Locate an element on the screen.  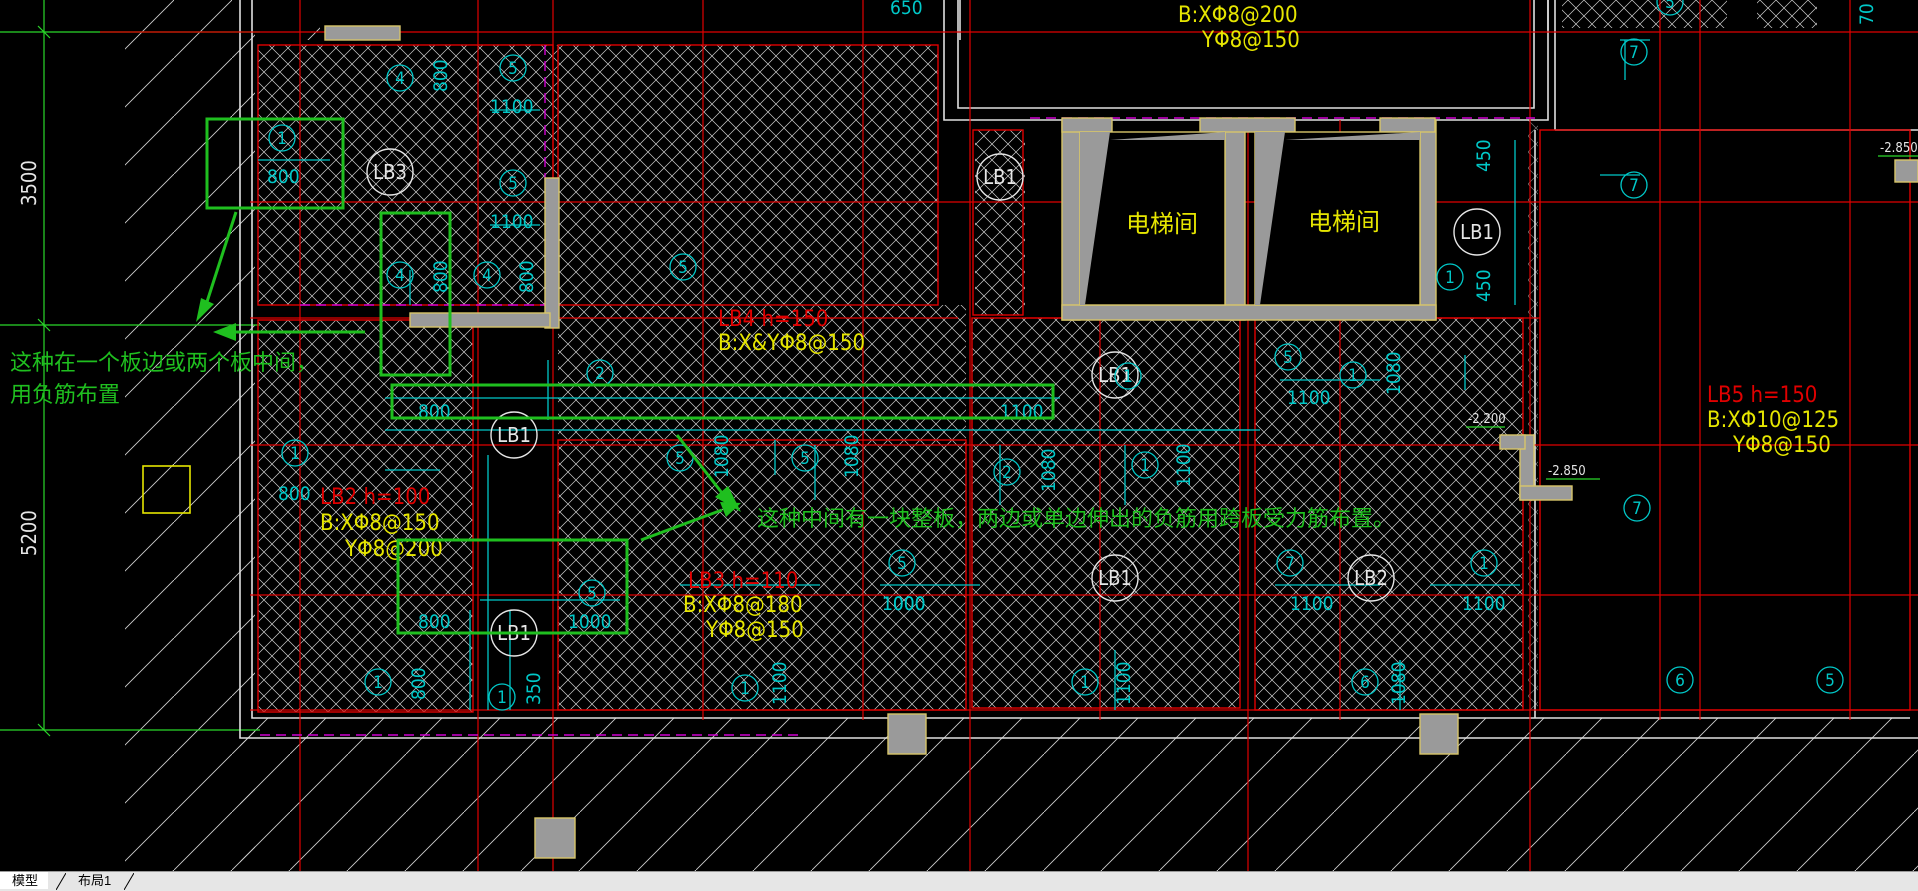
note-left-line2: 用负筋布置 is located at coordinates (65, 395).